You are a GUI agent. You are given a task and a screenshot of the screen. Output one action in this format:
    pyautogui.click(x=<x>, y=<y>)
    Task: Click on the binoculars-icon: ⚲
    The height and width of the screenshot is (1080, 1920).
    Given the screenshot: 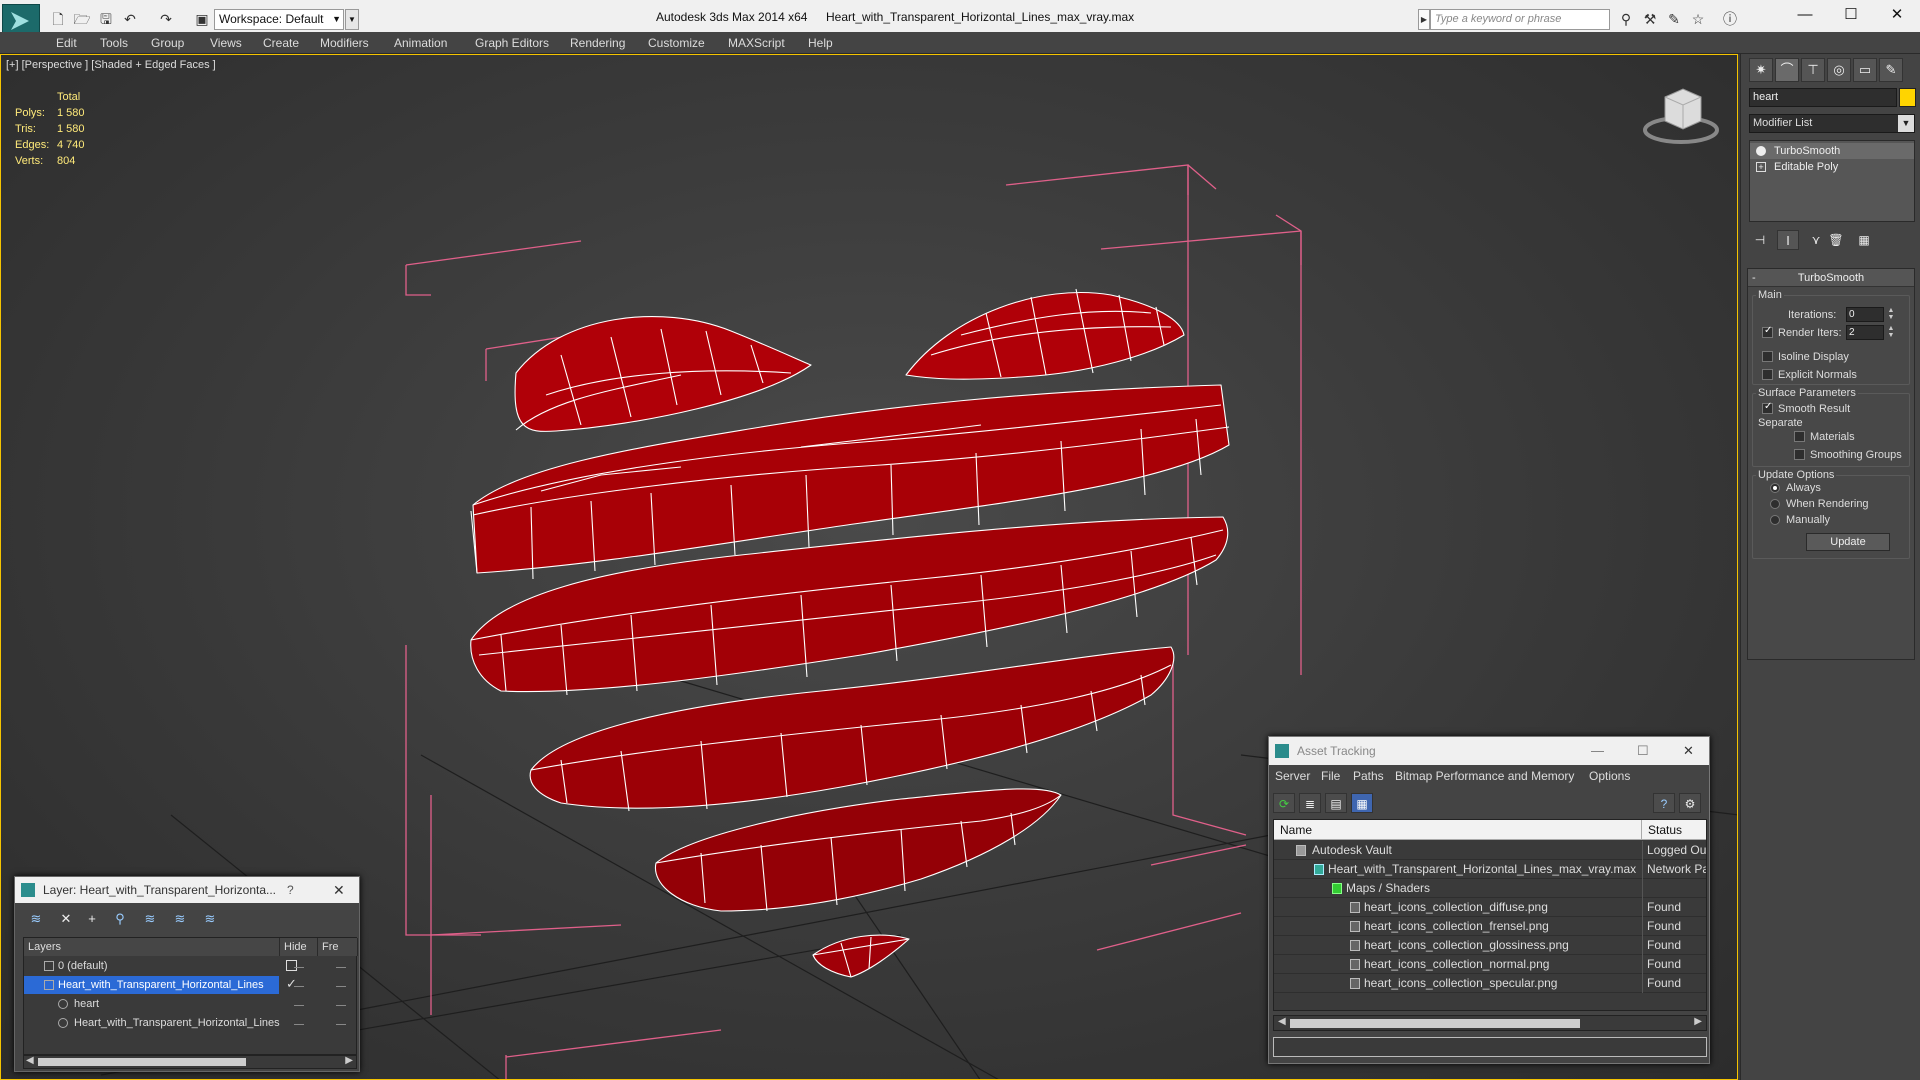 What is the action you would take?
    pyautogui.click(x=1626, y=19)
    